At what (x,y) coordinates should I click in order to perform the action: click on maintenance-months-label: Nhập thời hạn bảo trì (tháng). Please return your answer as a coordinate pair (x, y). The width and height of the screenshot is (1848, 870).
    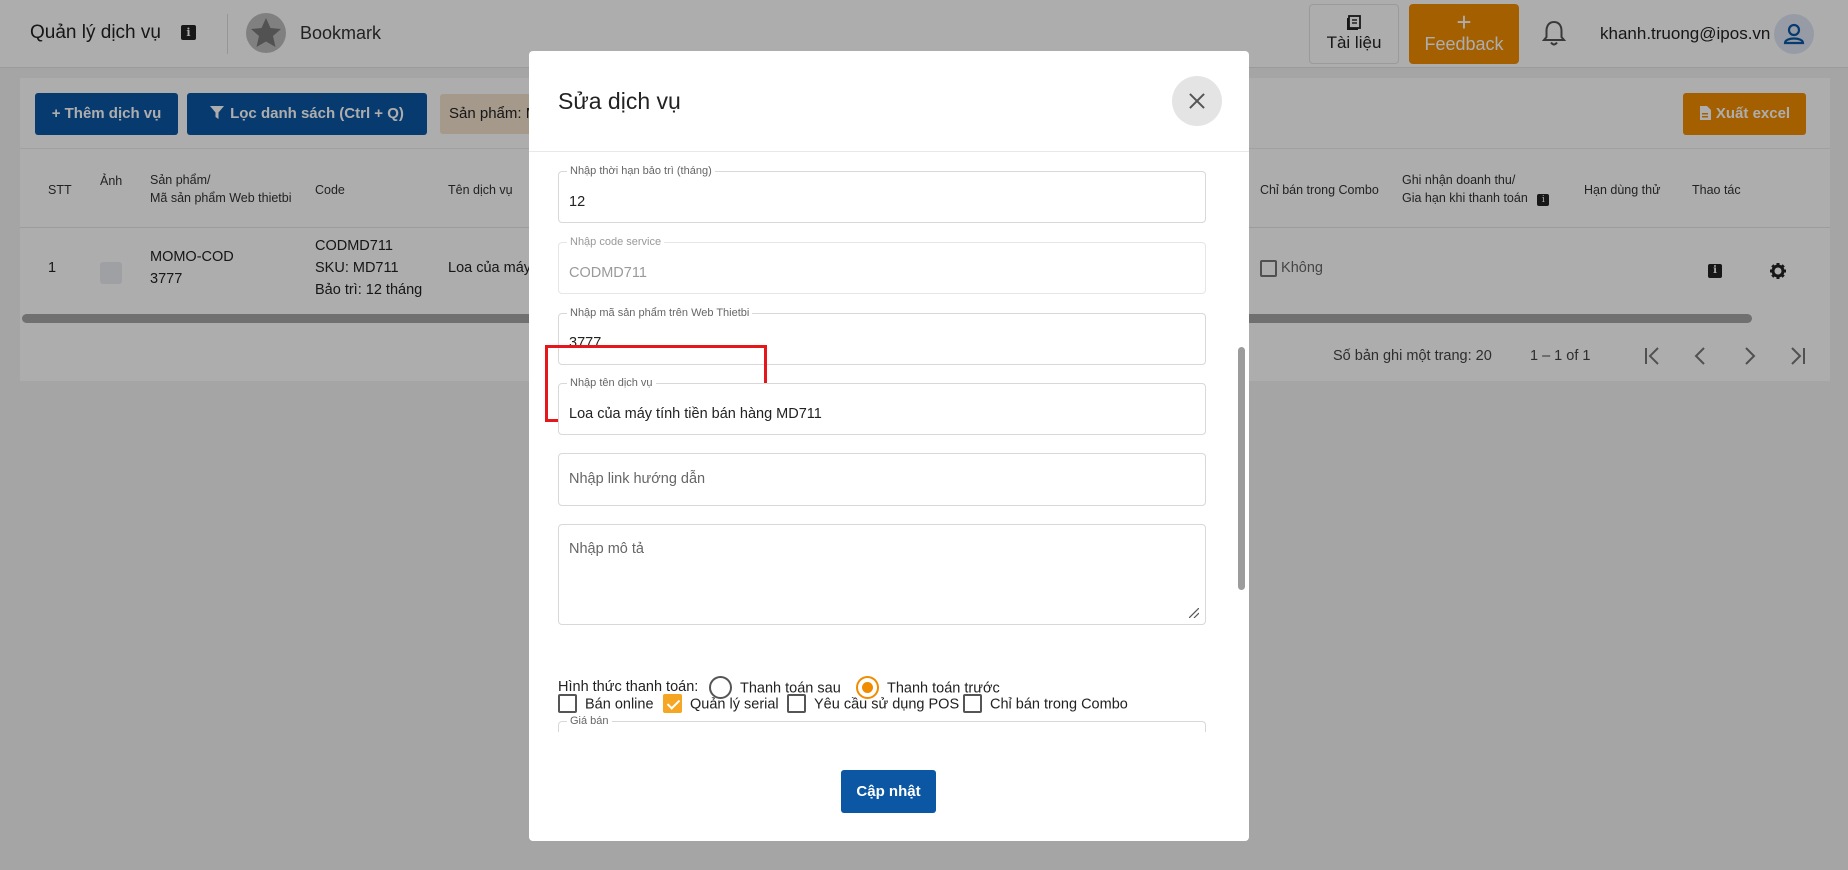
    Looking at the image, I should click on (641, 171).